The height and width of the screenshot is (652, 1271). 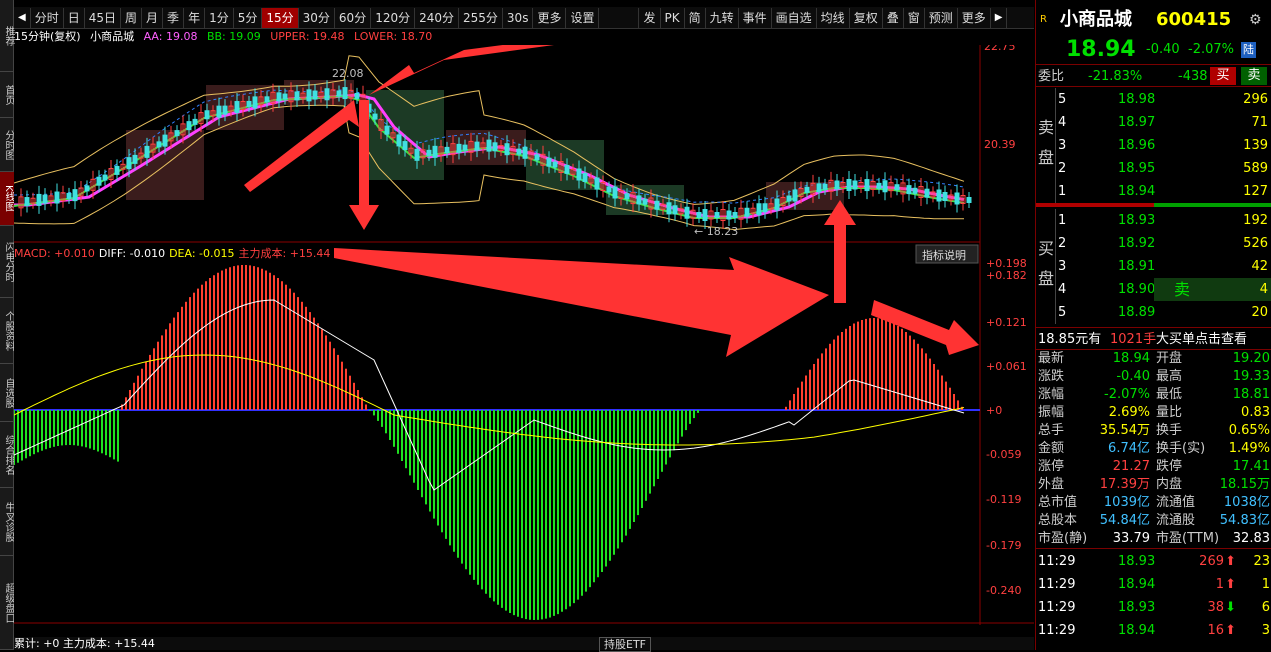 I want to click on settings-gear-icon: ⚙, so click(x=1255, y=20).